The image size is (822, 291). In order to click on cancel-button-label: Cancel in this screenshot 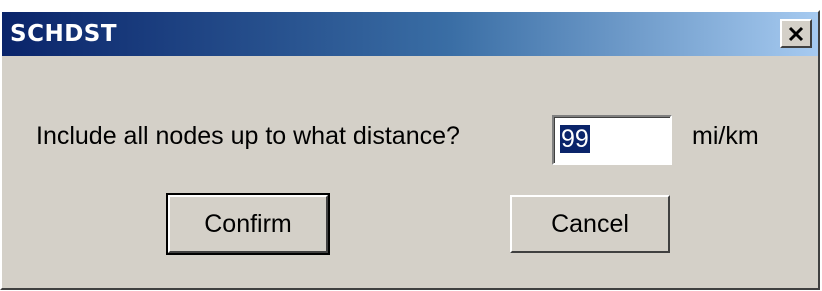, I will do `click(590, 223)`.